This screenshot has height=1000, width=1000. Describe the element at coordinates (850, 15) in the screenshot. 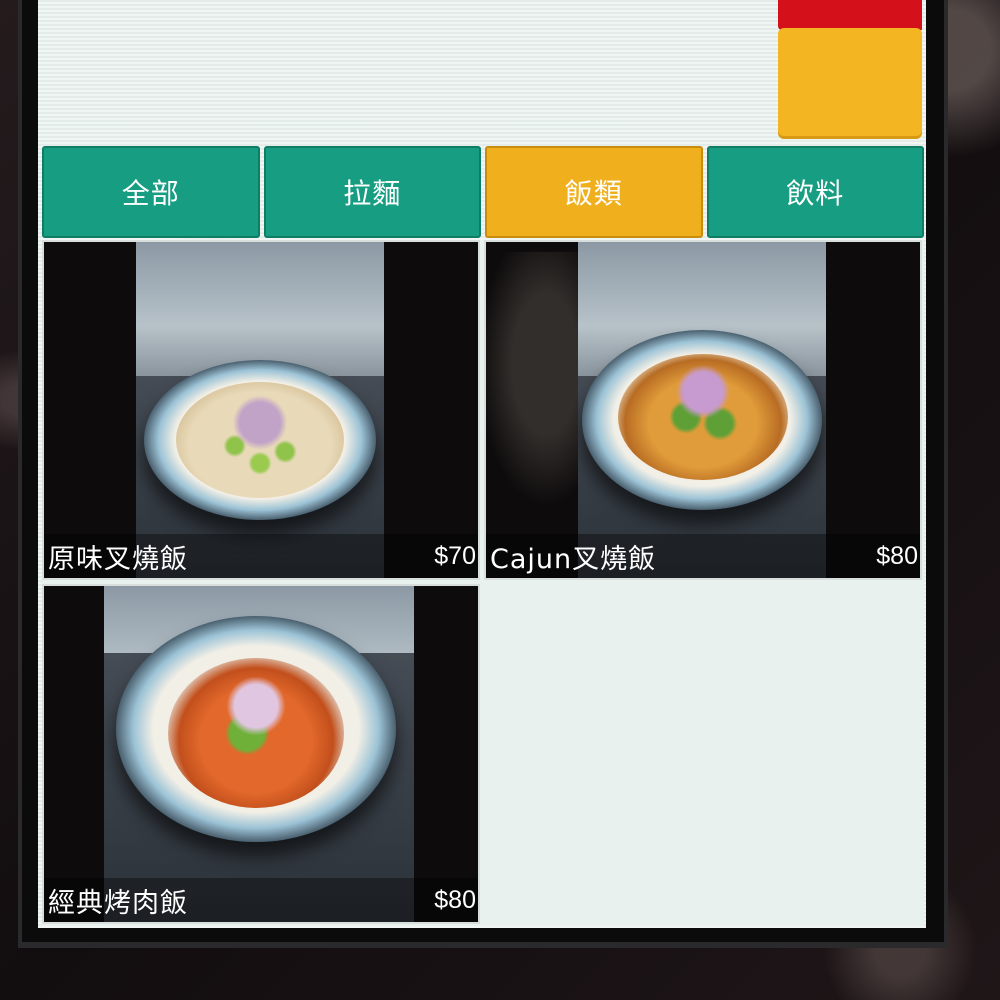

I see `red-banner-button` at that location.